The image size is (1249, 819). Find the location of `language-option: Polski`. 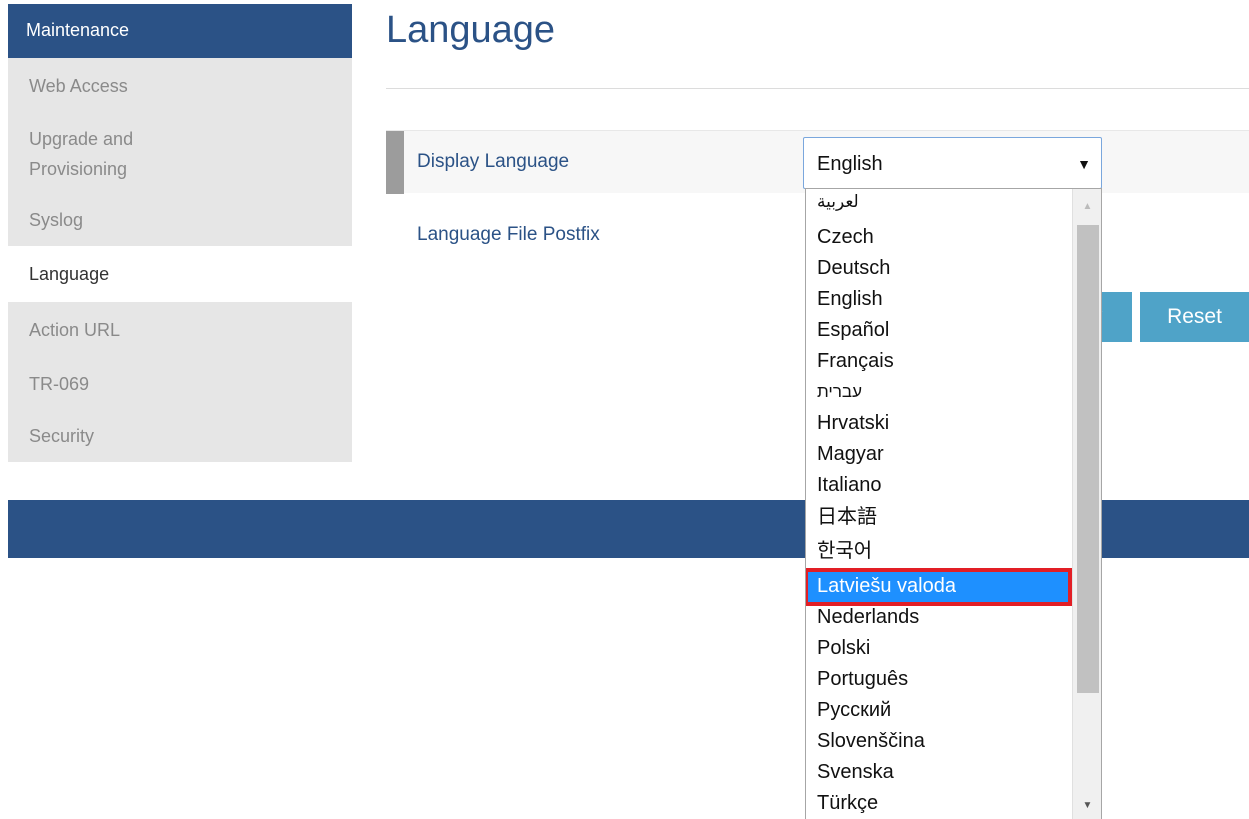

language-option: Polski is located at coordinates (939, 648).